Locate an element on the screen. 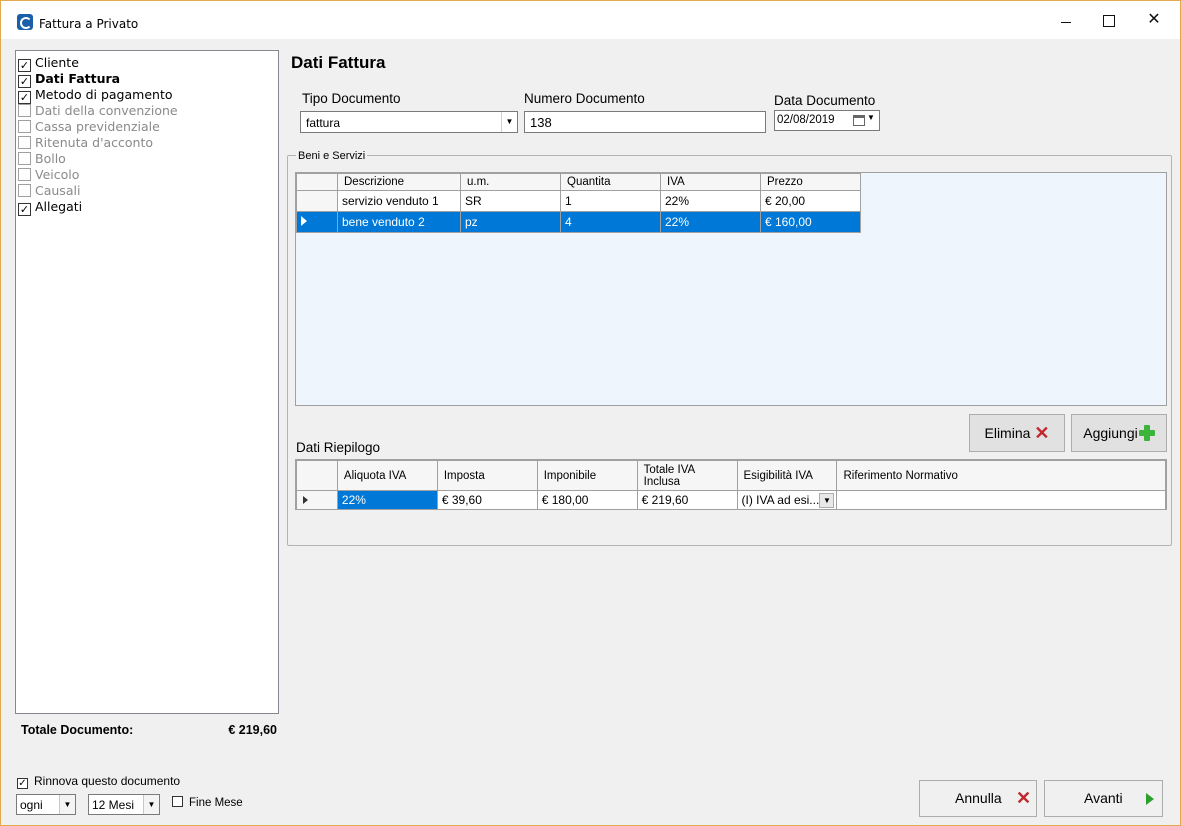  aggiungi-button: Aggiungi is located at coordinates (1119, 433).